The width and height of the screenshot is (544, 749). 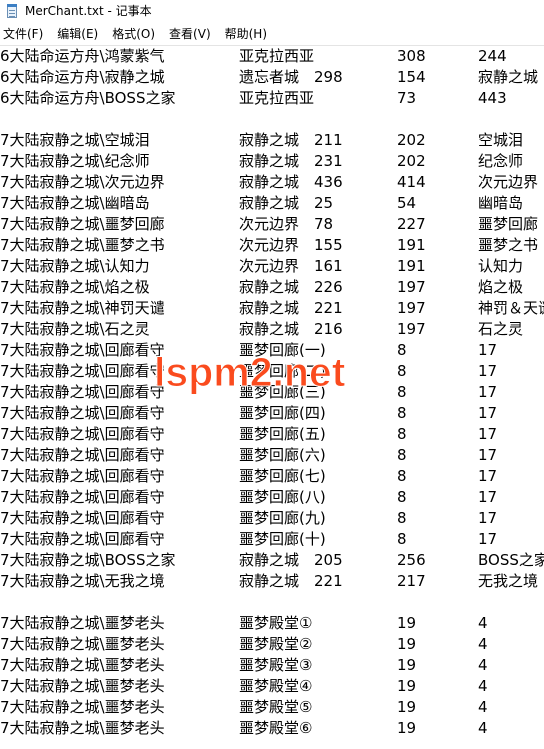 What do you see at coordinates (411, 560) in the screenshot?
I see `line-field-c3: 256` at bounding box center [411, 560].